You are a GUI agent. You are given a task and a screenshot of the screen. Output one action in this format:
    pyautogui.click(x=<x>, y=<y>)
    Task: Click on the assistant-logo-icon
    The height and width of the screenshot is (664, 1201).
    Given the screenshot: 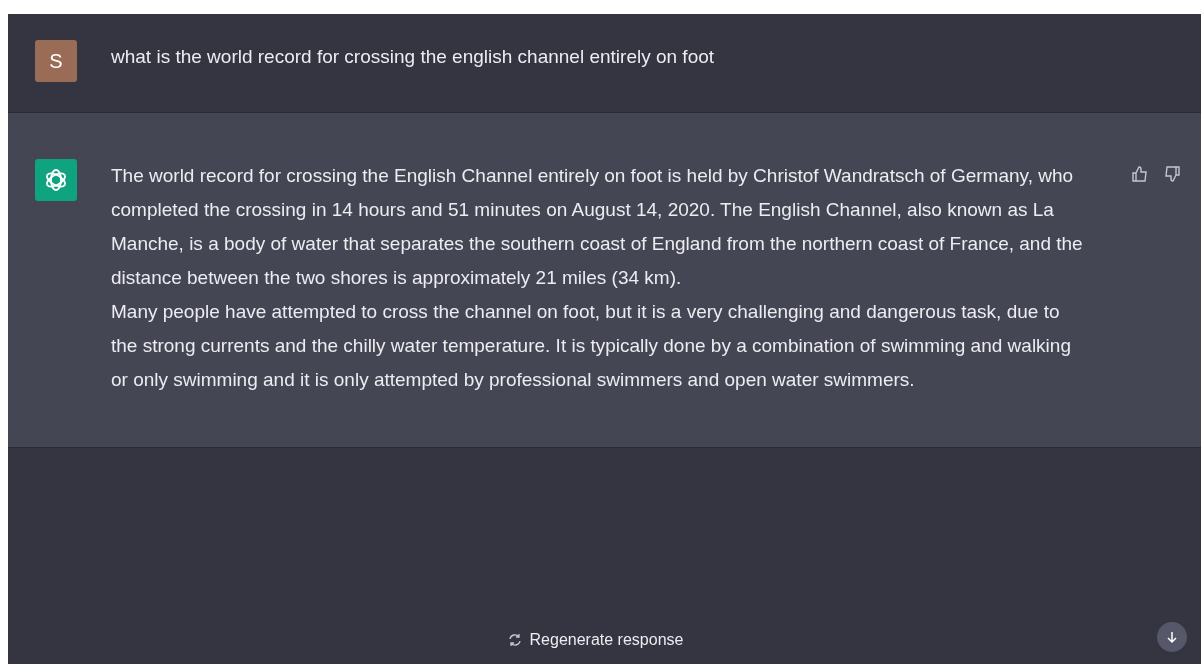 What is the action you would take?
    pyautogui.click(x=56, y=180)
    